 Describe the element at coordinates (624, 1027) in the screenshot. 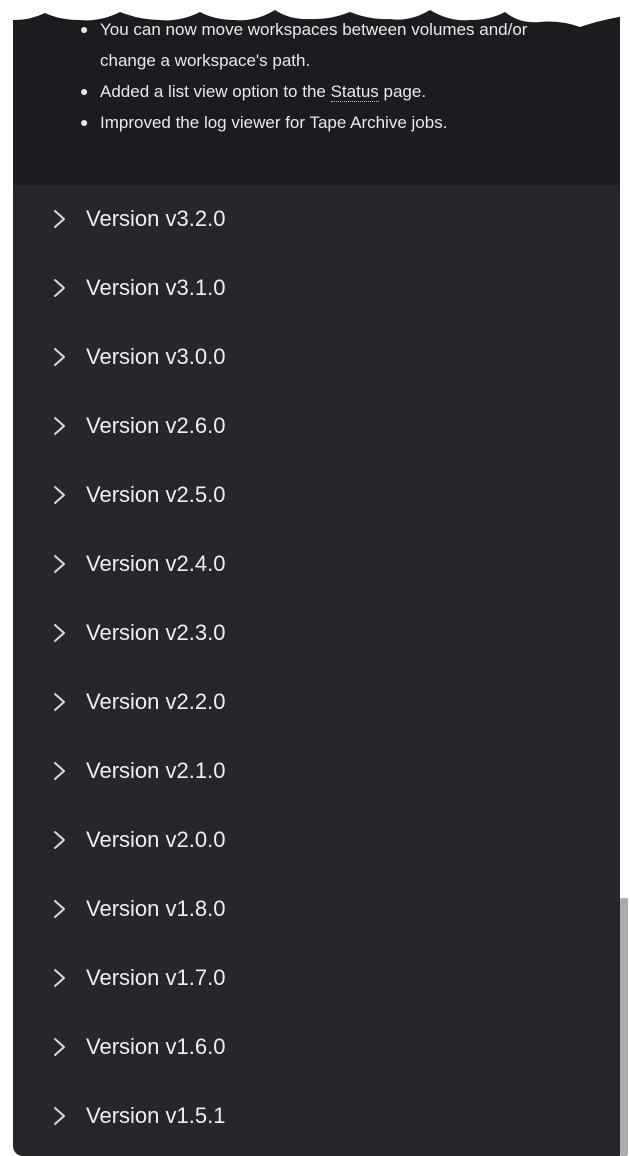

I see `scrollbar-thumb` at that location.